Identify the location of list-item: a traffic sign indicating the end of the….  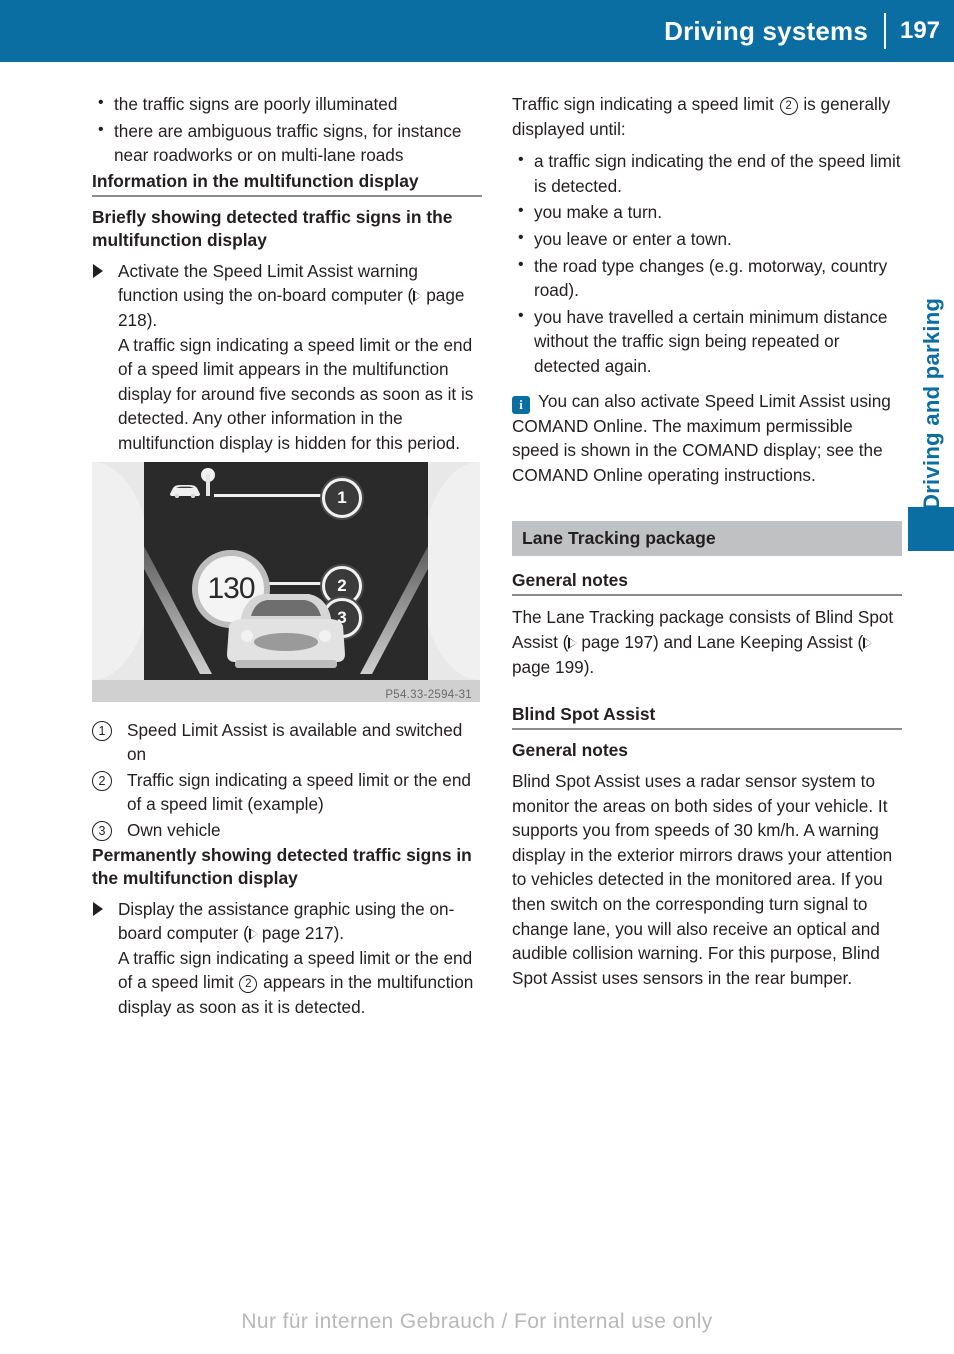
(707, 173).